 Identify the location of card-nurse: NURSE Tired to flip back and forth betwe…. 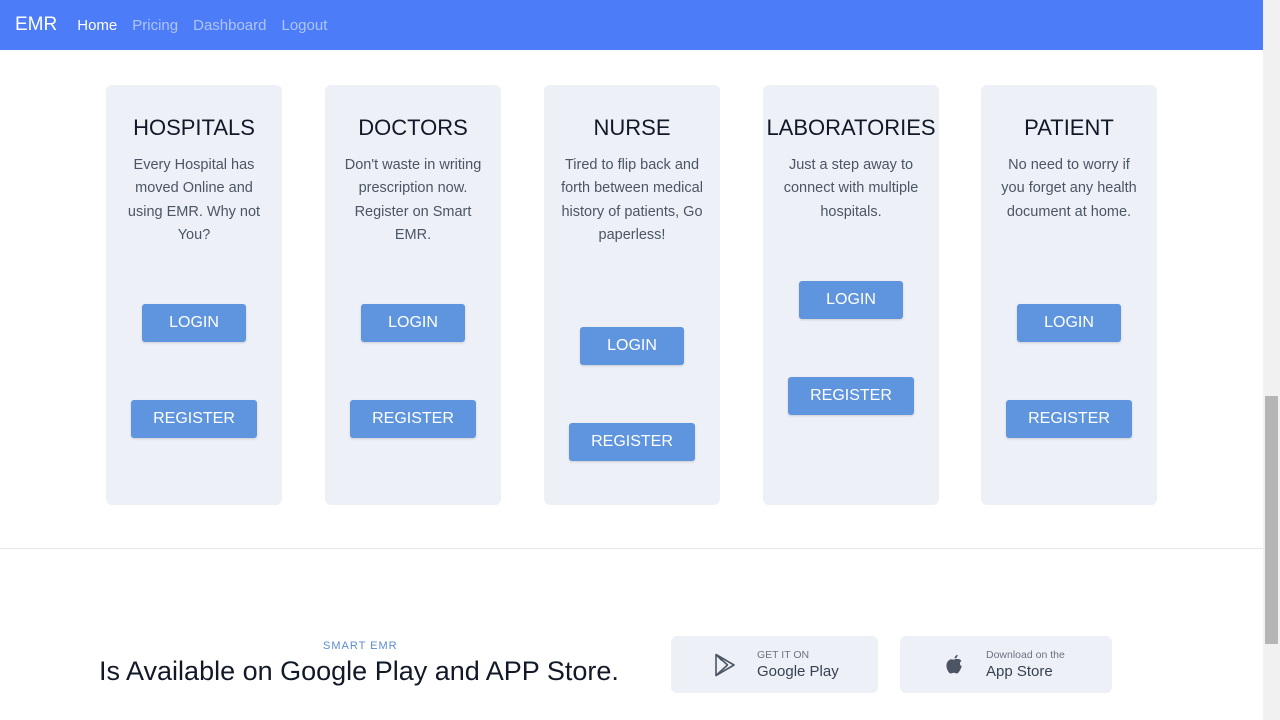
(632, 295).